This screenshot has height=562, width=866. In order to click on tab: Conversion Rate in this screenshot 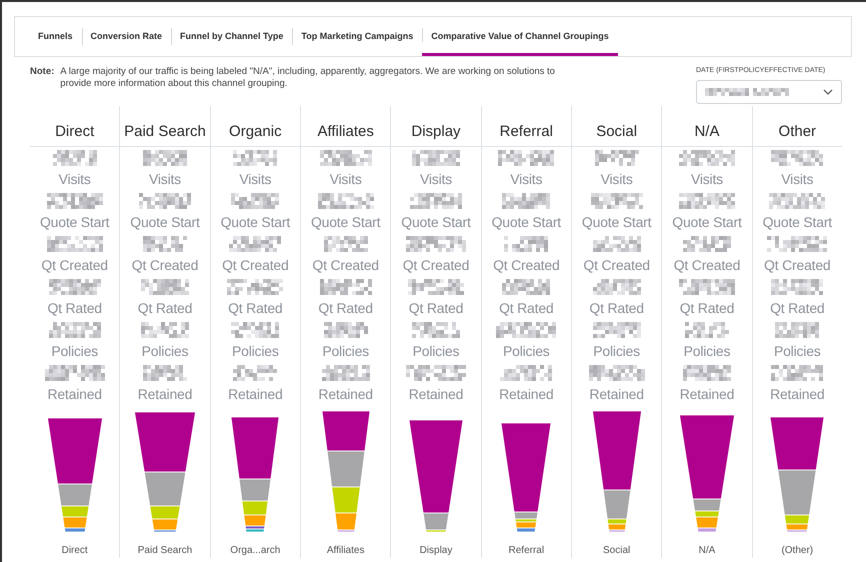, I will do `click(127, 36)`.